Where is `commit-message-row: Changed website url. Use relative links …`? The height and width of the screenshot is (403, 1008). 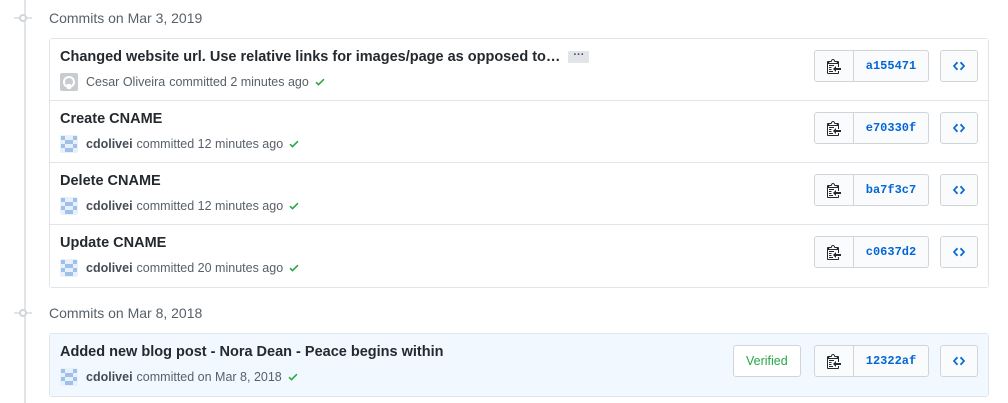 commit-message-row: Changed website url. Use relative links … is located at coordinates (325, 57).